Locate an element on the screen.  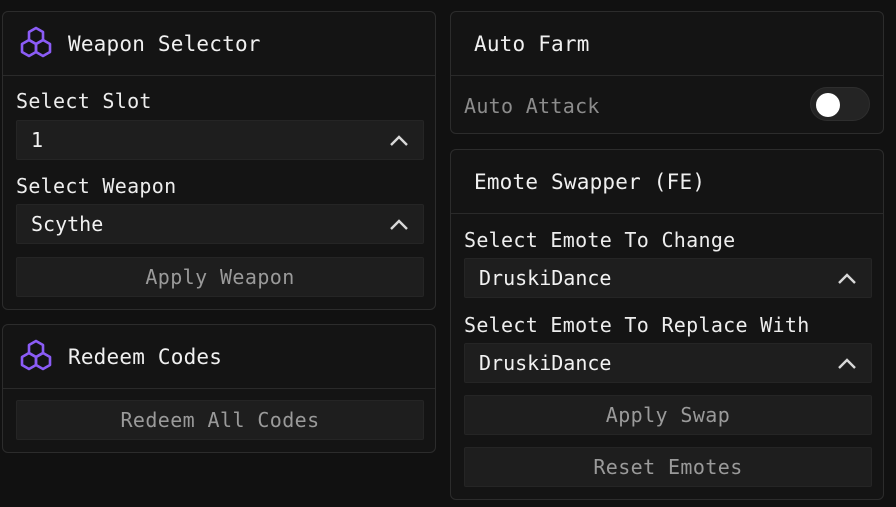
weapon-value: Scythe is located at coordinates (67, 224).